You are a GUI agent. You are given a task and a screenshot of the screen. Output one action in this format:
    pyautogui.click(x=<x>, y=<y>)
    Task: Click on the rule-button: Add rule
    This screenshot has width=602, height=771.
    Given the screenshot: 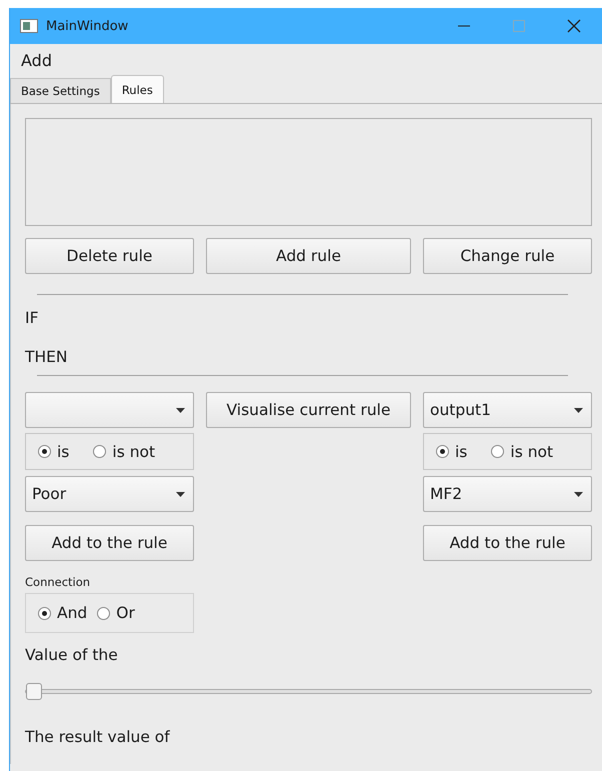 What is the action you would take?
    pyautogui.click(x=308, y=256)
    